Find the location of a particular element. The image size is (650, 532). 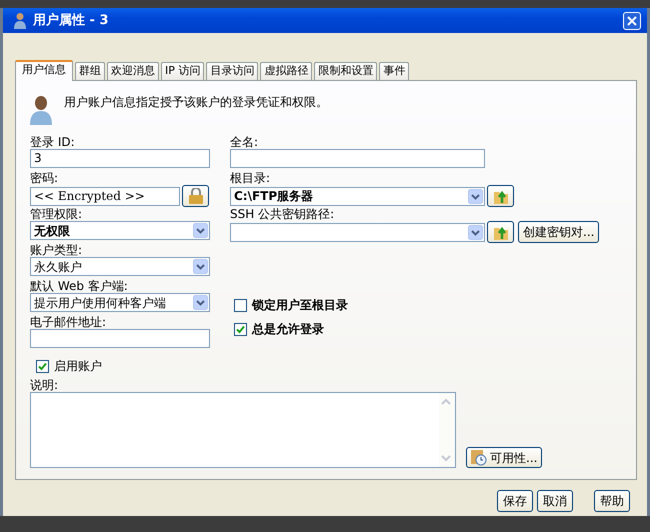

field-label: 密码: is located at coordinates (45, 178).